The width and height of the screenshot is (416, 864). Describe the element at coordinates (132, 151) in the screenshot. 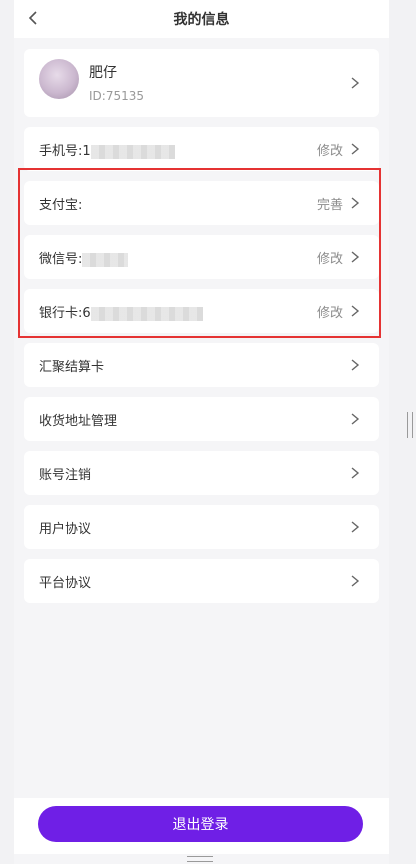

I see `phone-number-redacted` at that location.